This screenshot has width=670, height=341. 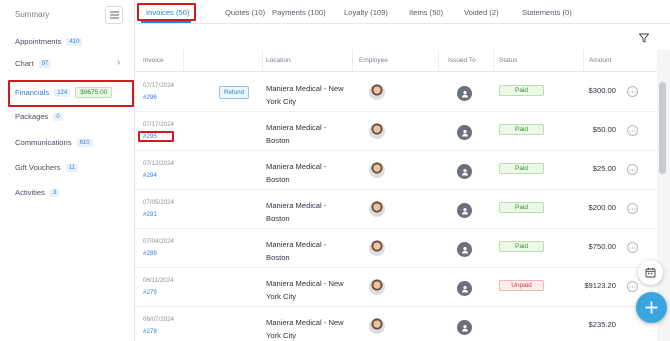 I want to click on invoice-date: 06/11/2024, so click(x=158, y=280).